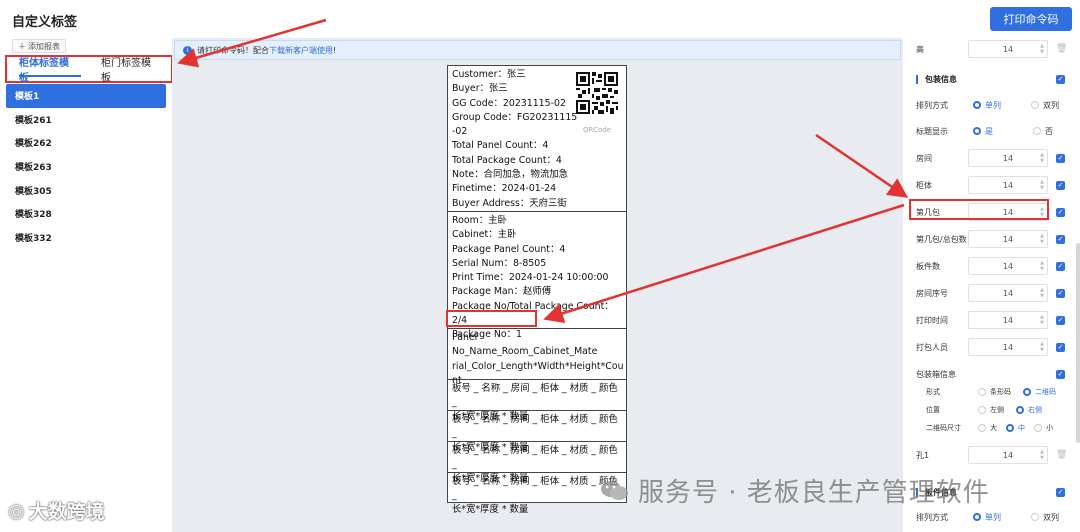 This screenshot has width=1080, height=532. I want to click on setting-label: 形式, so click(933, 392).